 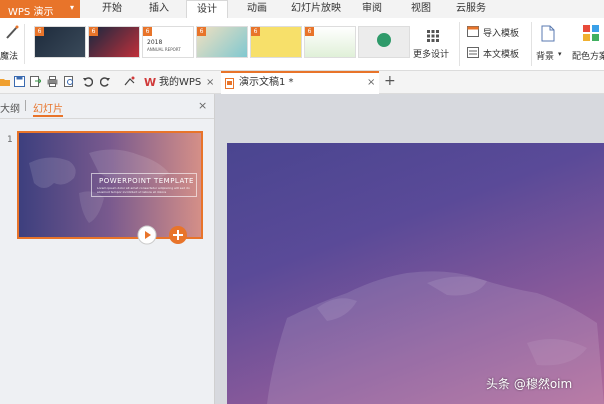 I want to click on quick-access-bar: W 我的WPS × 演示文稿1 * × +, so click(x=302, y=82).